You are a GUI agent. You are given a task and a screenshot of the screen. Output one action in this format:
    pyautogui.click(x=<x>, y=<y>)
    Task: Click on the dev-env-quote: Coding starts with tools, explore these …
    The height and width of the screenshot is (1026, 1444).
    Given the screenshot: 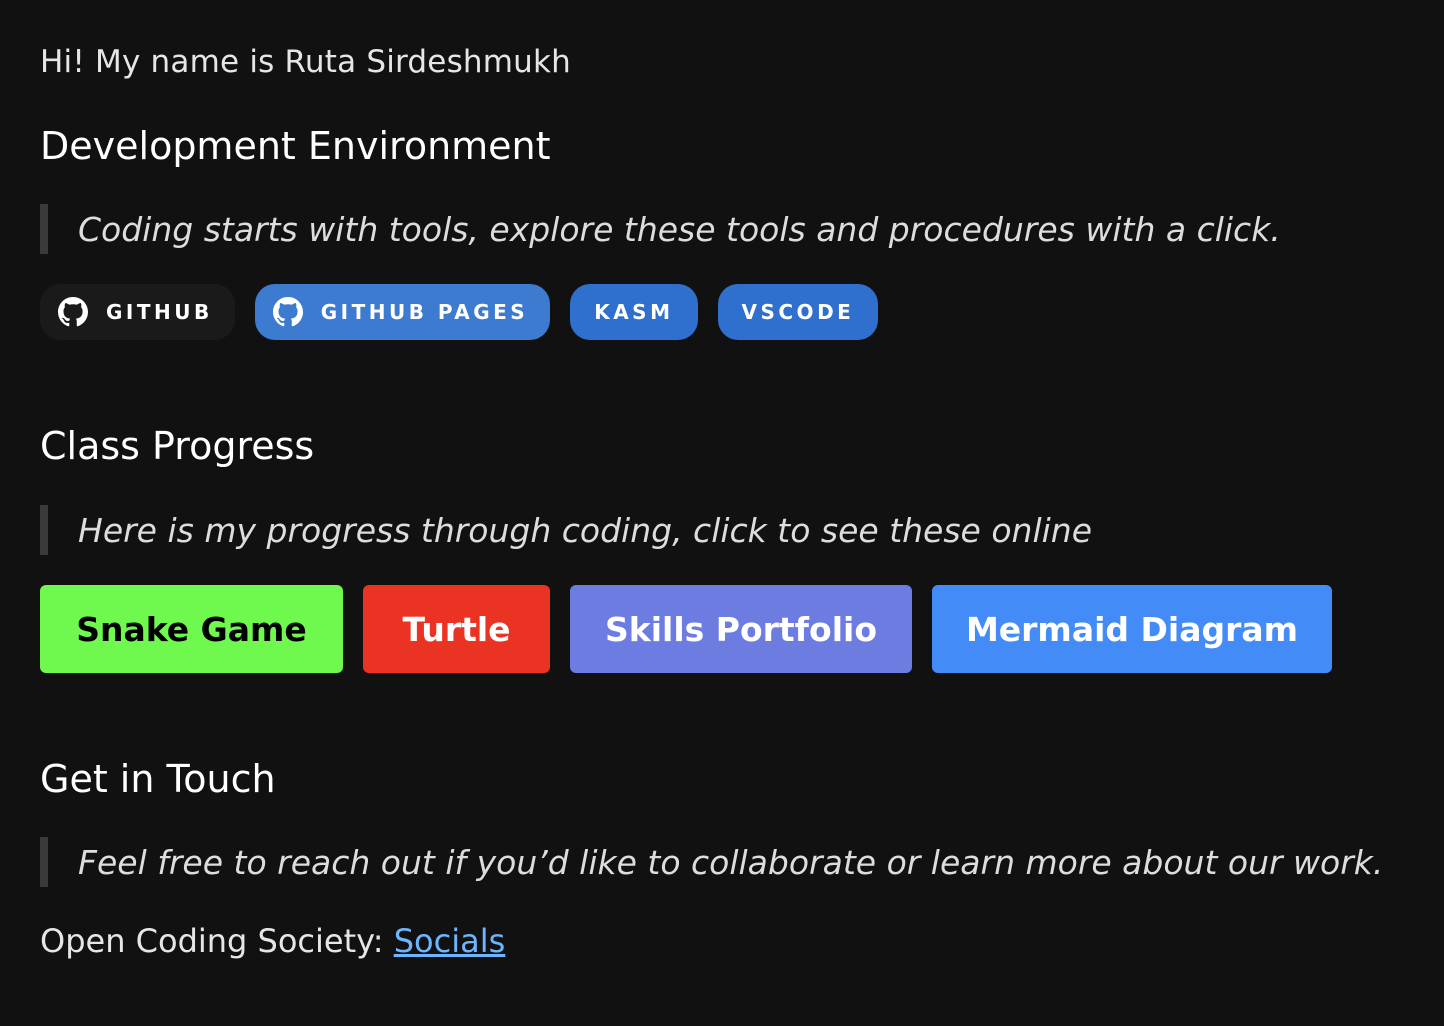 What is the action you would take?
    pyautogui.click(x=660, y=229)
    